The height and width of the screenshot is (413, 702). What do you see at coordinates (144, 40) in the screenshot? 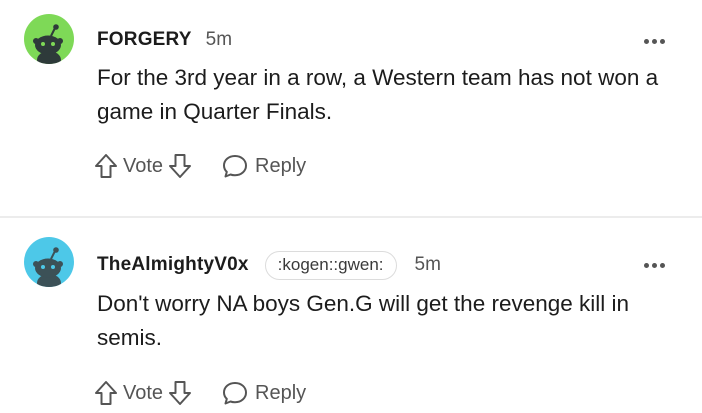
I see `username: FORGERY` at bounding box center [144, 40].